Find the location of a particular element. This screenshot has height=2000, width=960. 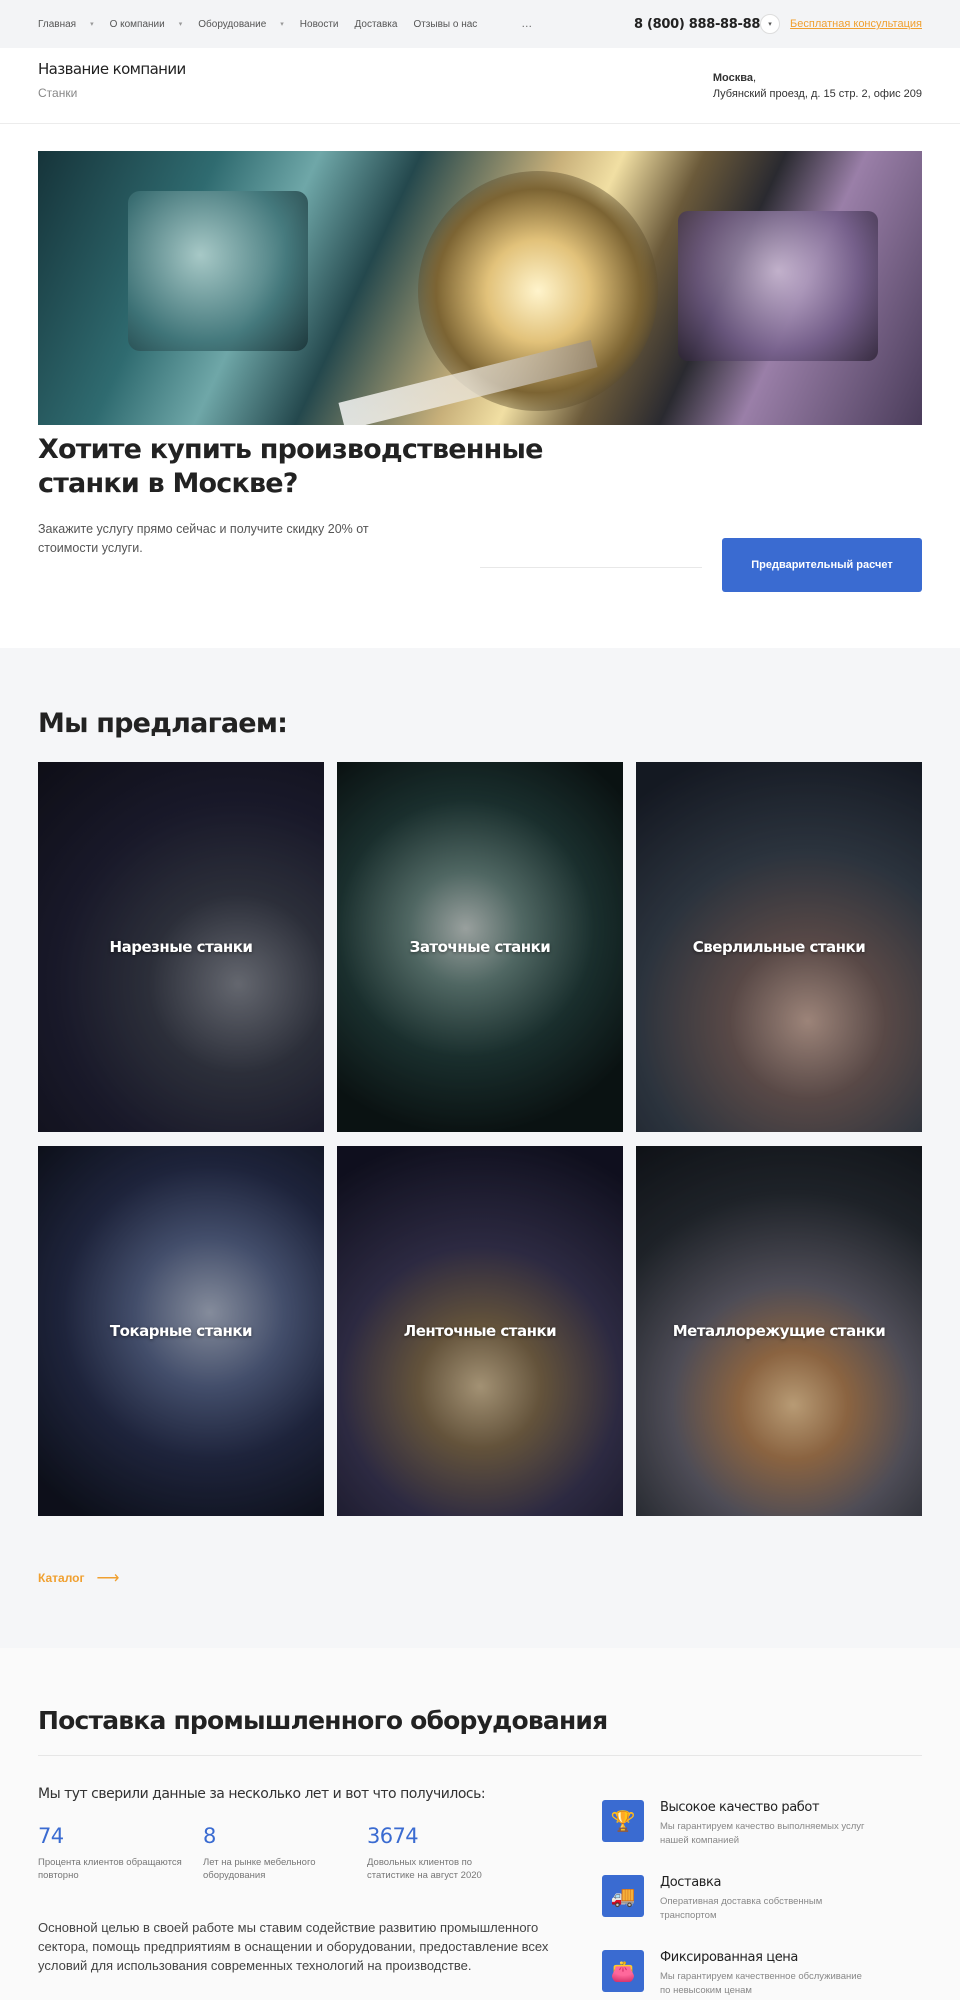

nav-item-label: Новости is located at coordinates (319, 24).